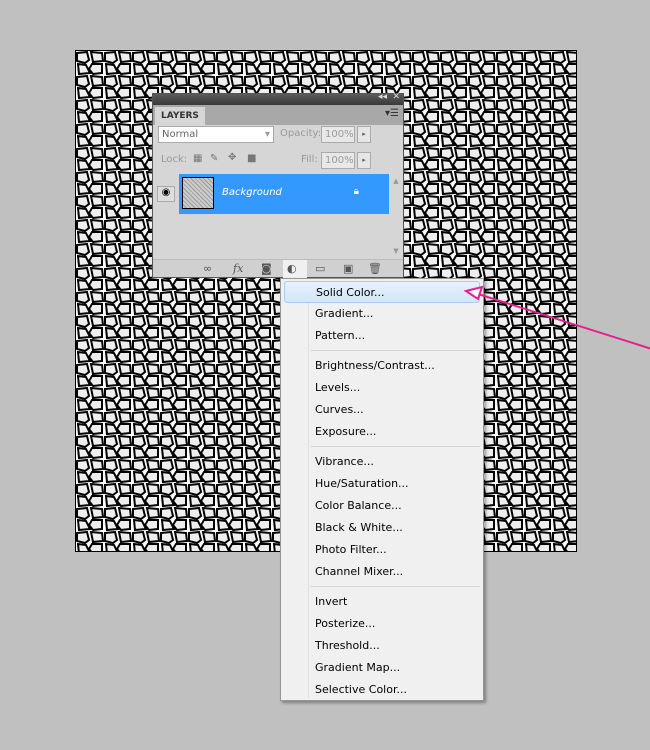 The width and height of the screenshot is (650, 750). Describe the element at coordinates (375, 268) in the screenshot. I see `delete-layer-icon: 🗑︎` at that location.